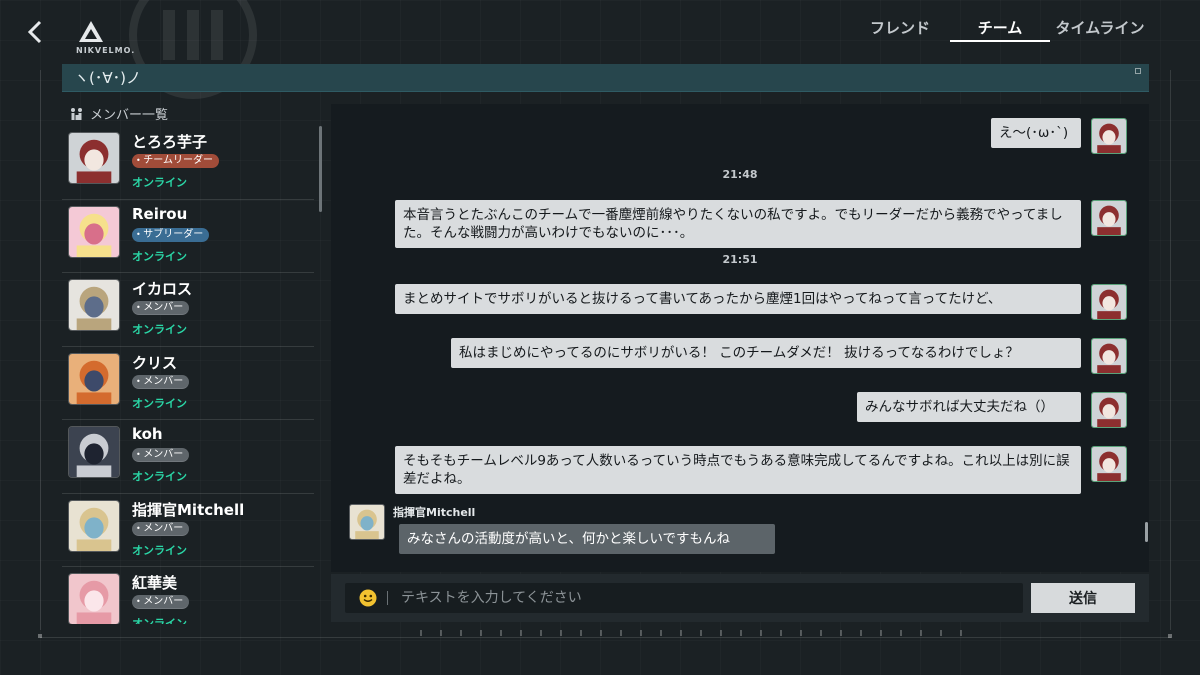 The height and width of the screenshot is (675, 1200). I want to click on tab-timeline: タイムライン, so click(1100, 28).